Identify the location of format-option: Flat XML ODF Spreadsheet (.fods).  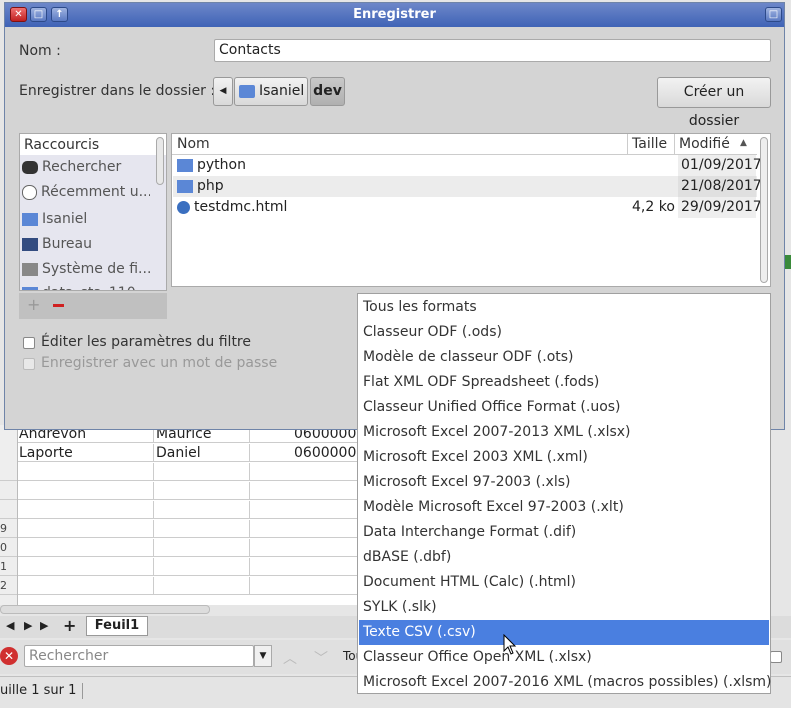
(564, 382).